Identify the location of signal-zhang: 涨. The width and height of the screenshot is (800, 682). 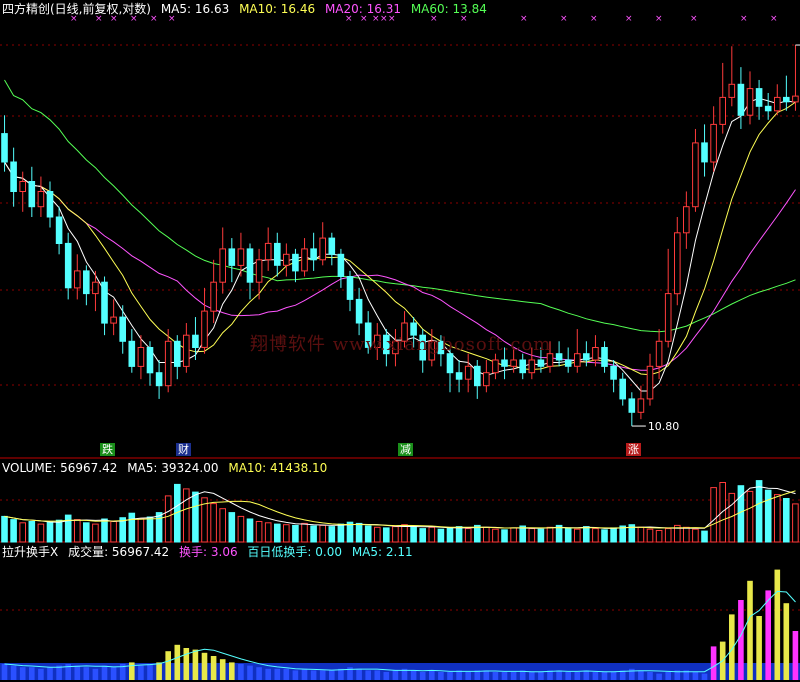
(633, 449).